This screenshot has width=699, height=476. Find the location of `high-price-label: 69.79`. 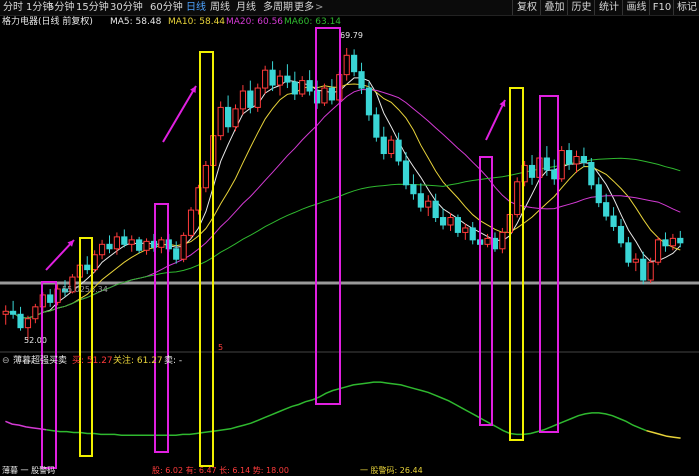

high-price-label: 69.79 is located at coordinates (351, 35).